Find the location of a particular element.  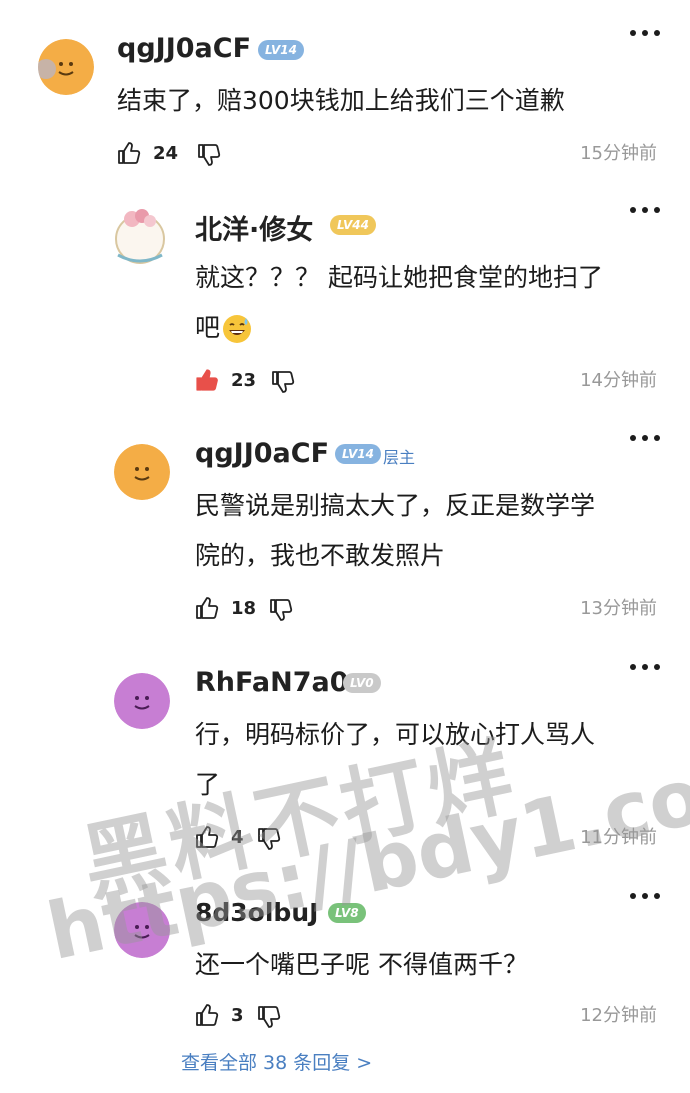

sweat-smile-emoji-icon is located at coordinates (237, 329).